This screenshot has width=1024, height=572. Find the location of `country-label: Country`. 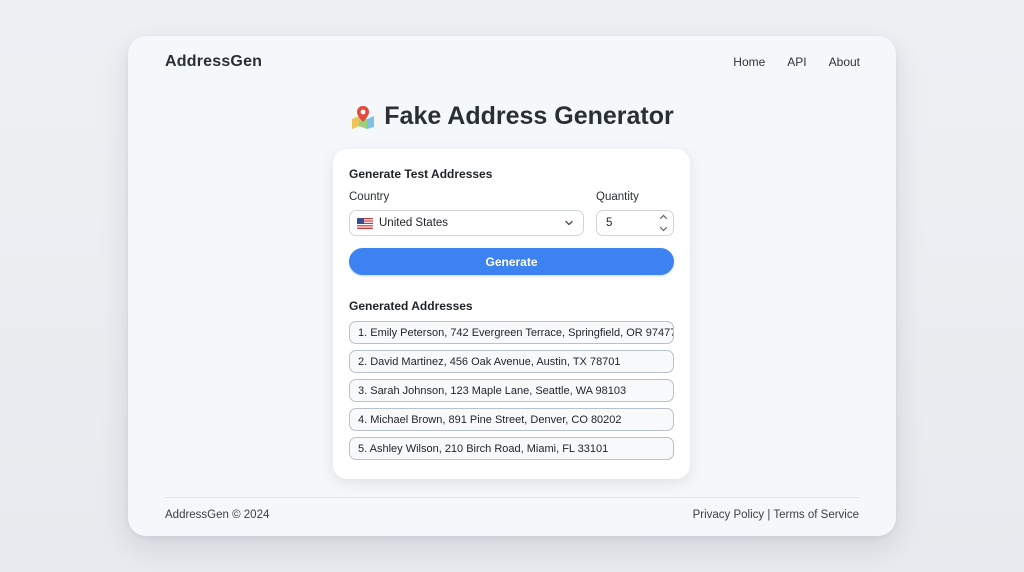

country-label: Country is located at coordinates (369, 197).